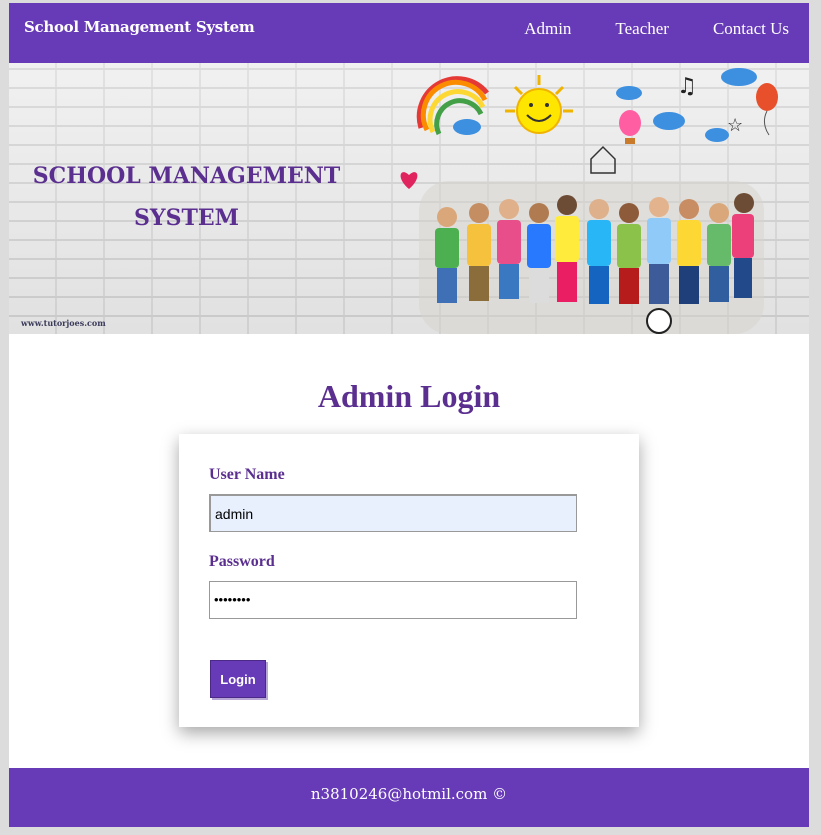 This screenshot has width=821, height=835. What do you see at coordinates (687, 86) in the screenshot?
I see `music-note-icon: ♫` at bounding box center [687, 86].